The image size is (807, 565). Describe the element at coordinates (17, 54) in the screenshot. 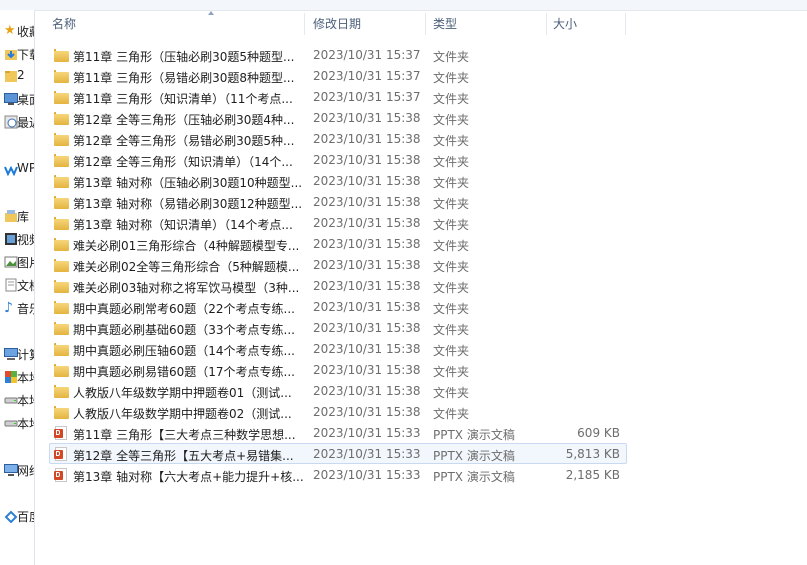

I see `nav-downloads: 下载` at that location.